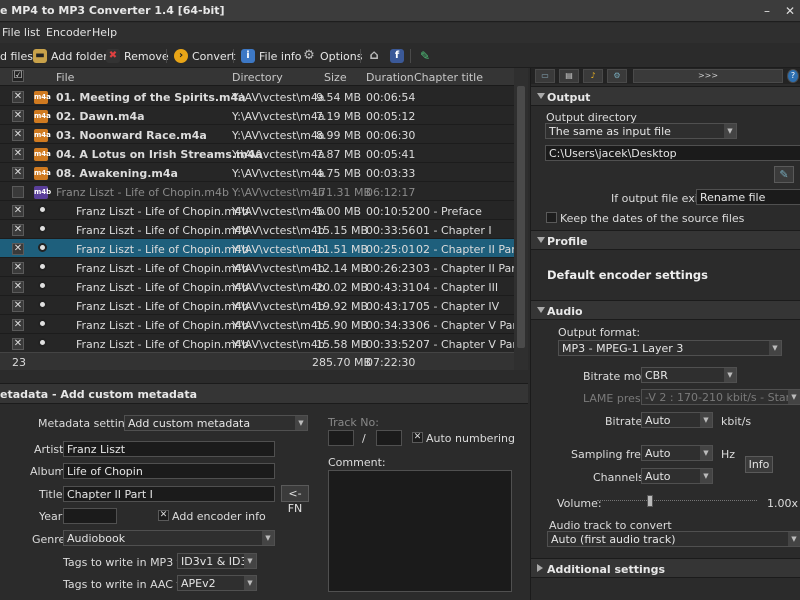 The image size is (800, 600). I want to click on menu-help: Help, so click(104, 32).